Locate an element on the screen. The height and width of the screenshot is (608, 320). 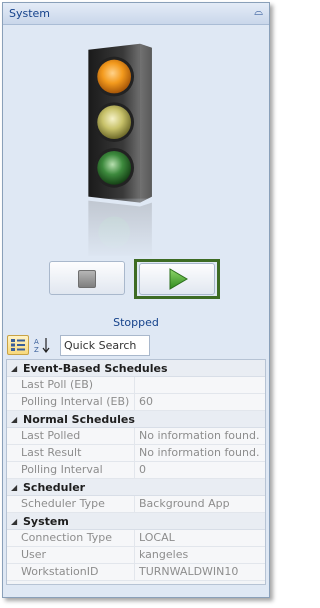
sort-az-icon: A Z is located at coordinates (42, 346).